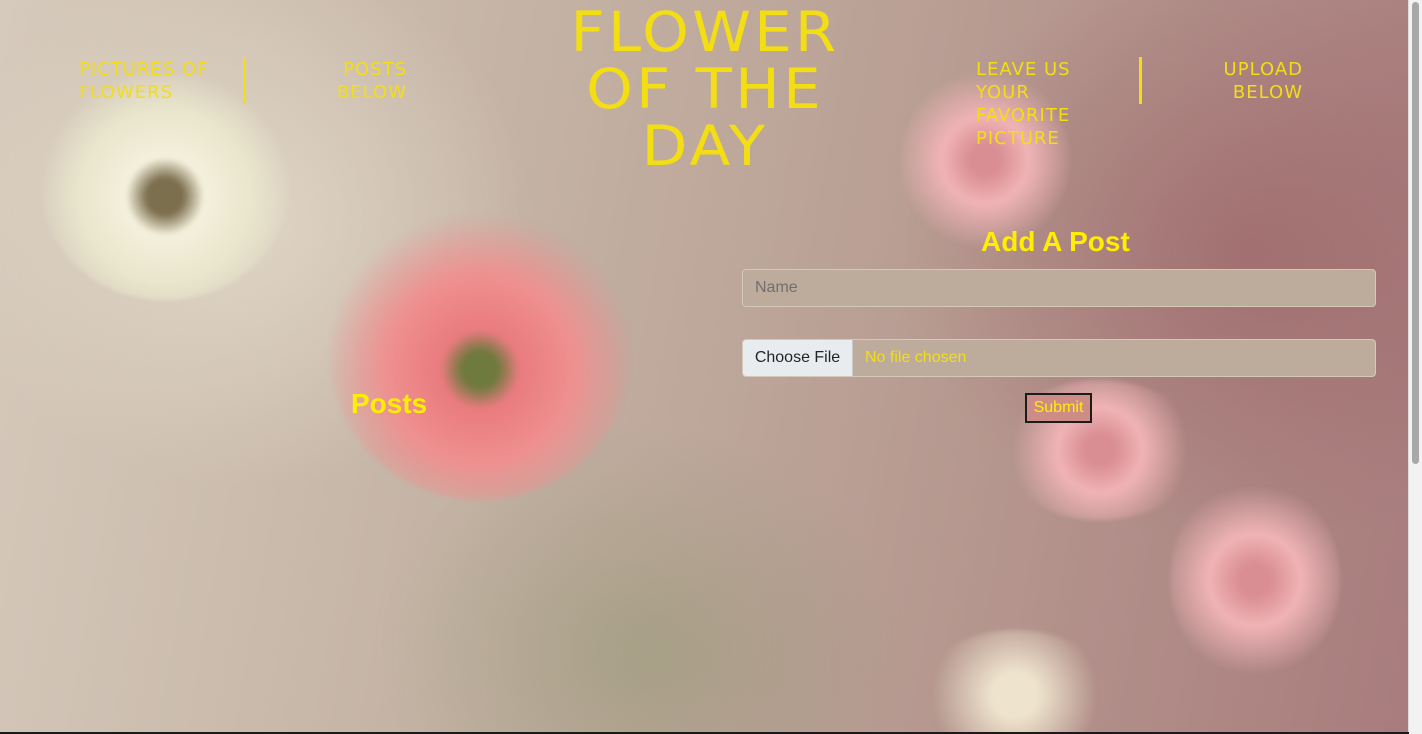  What do you see at coordinates (1255, 580) in the screenshot?
I see `background-flower-pink-right` at bounding box center [1255, 580].